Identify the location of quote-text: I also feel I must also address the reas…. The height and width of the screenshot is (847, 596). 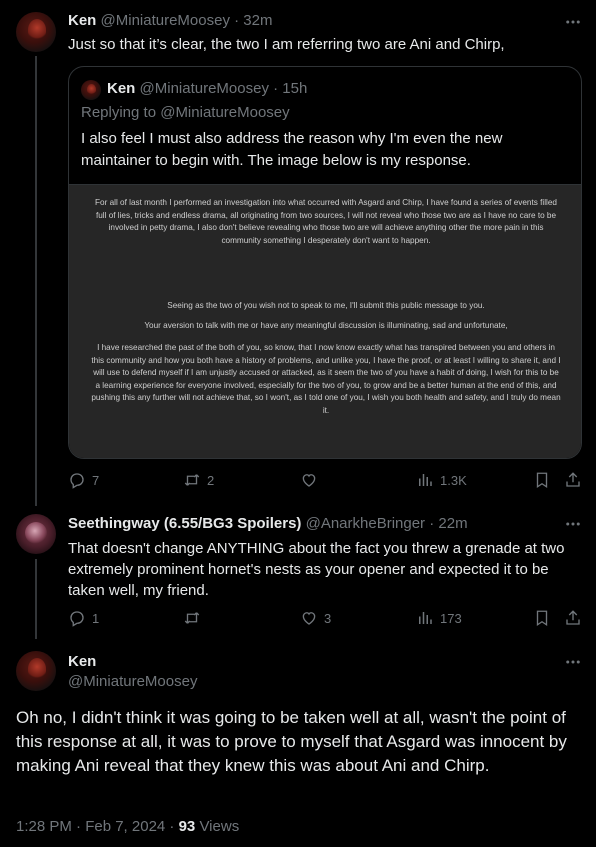
(292, 149).